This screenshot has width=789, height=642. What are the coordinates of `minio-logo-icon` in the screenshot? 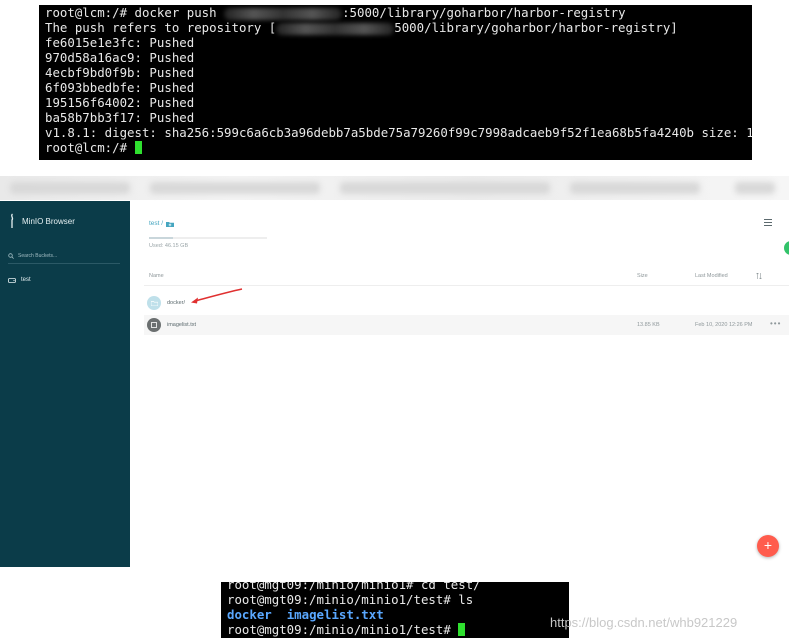 It's located at (12, 220).